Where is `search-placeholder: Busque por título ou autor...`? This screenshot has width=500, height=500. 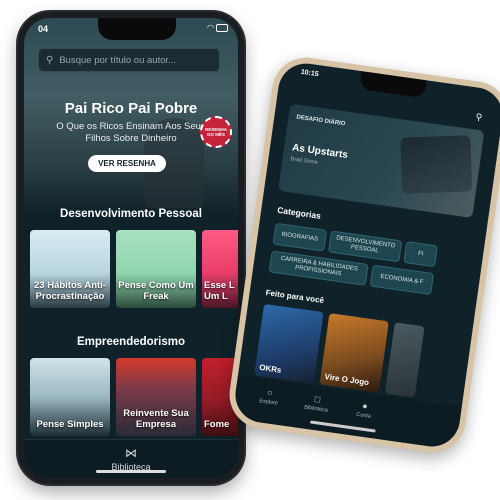
search-placeholder: Busque por título ou autor... is located at coordinates (118, 60).